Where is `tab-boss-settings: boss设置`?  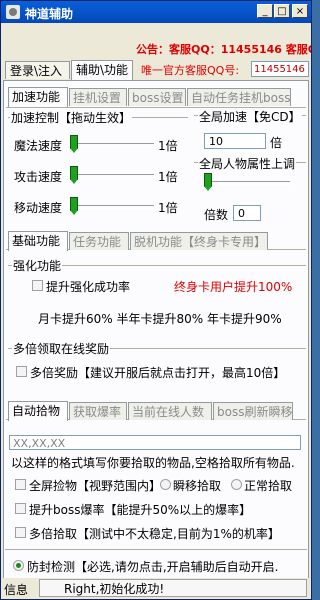
tab-boss-settings: boss设置 is located at coordinates (157, 97).